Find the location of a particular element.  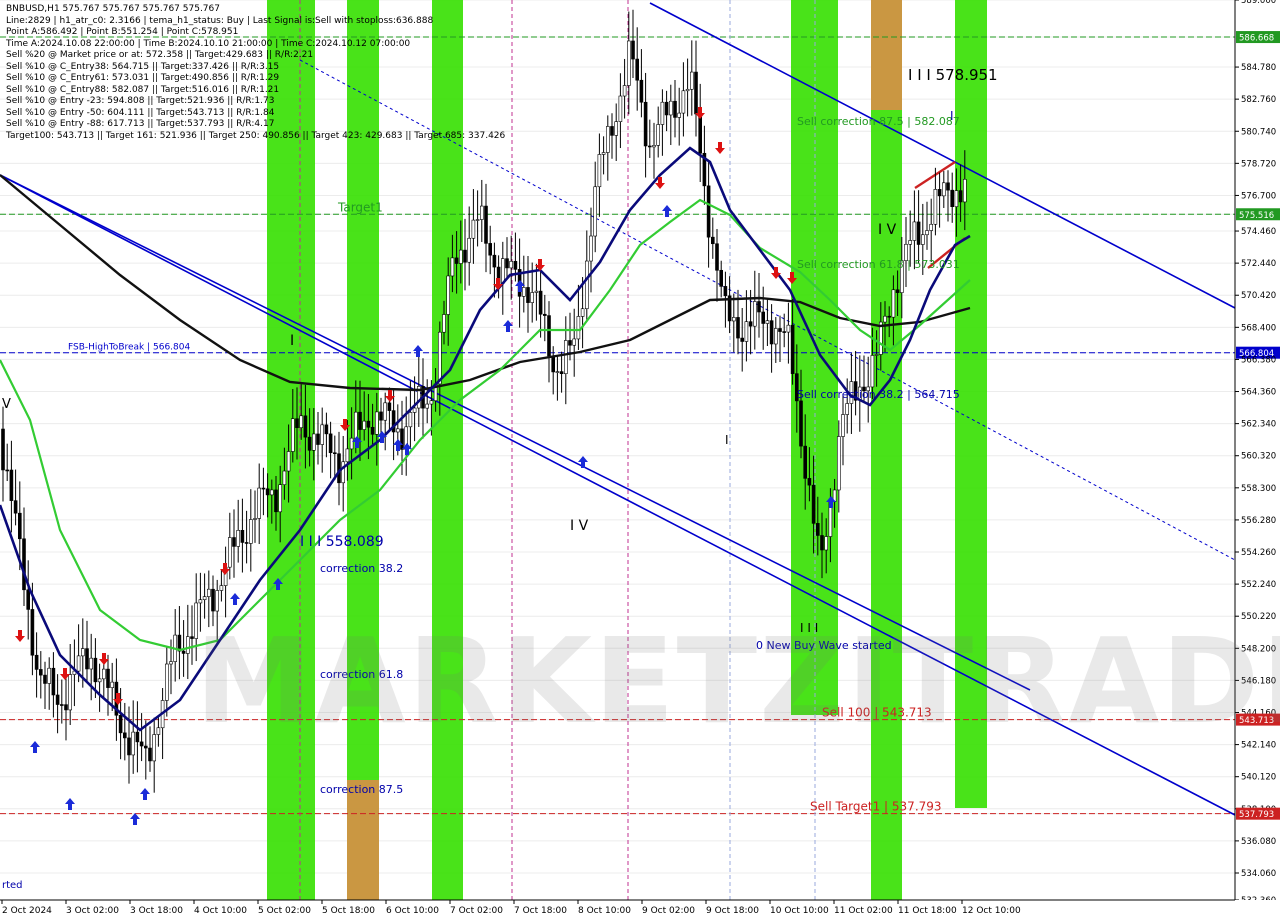

axis-background is located at coordinates (640, 910).